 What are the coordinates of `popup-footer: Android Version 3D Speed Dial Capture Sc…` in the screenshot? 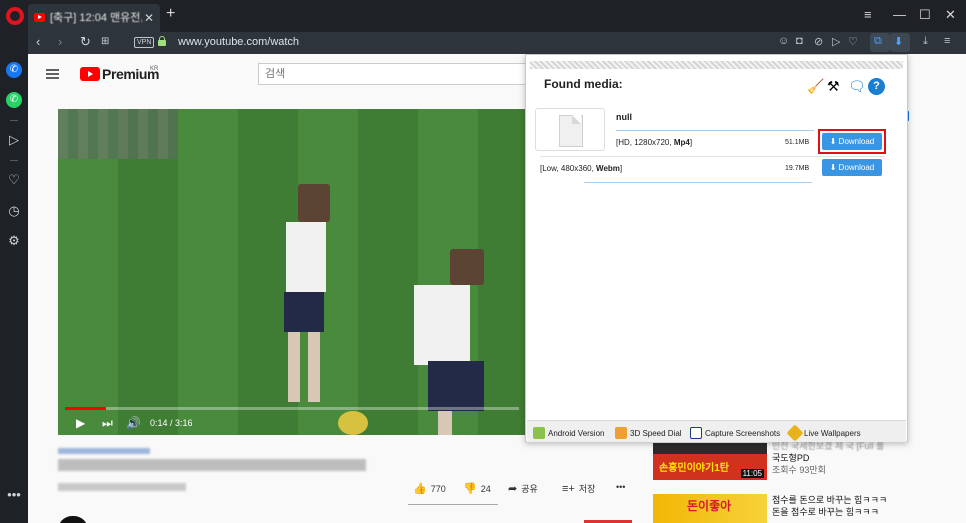 It's located at (716, 431).